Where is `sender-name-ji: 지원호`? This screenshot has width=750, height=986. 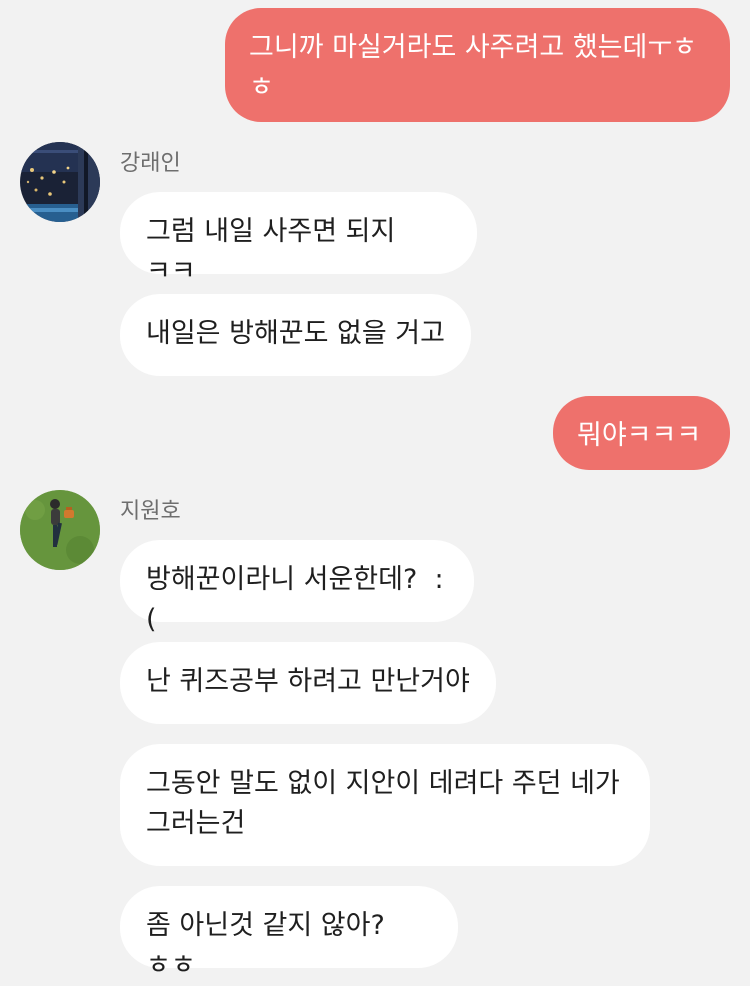
sender-name-ji: 지원호 is located at coordinates (150, 511).